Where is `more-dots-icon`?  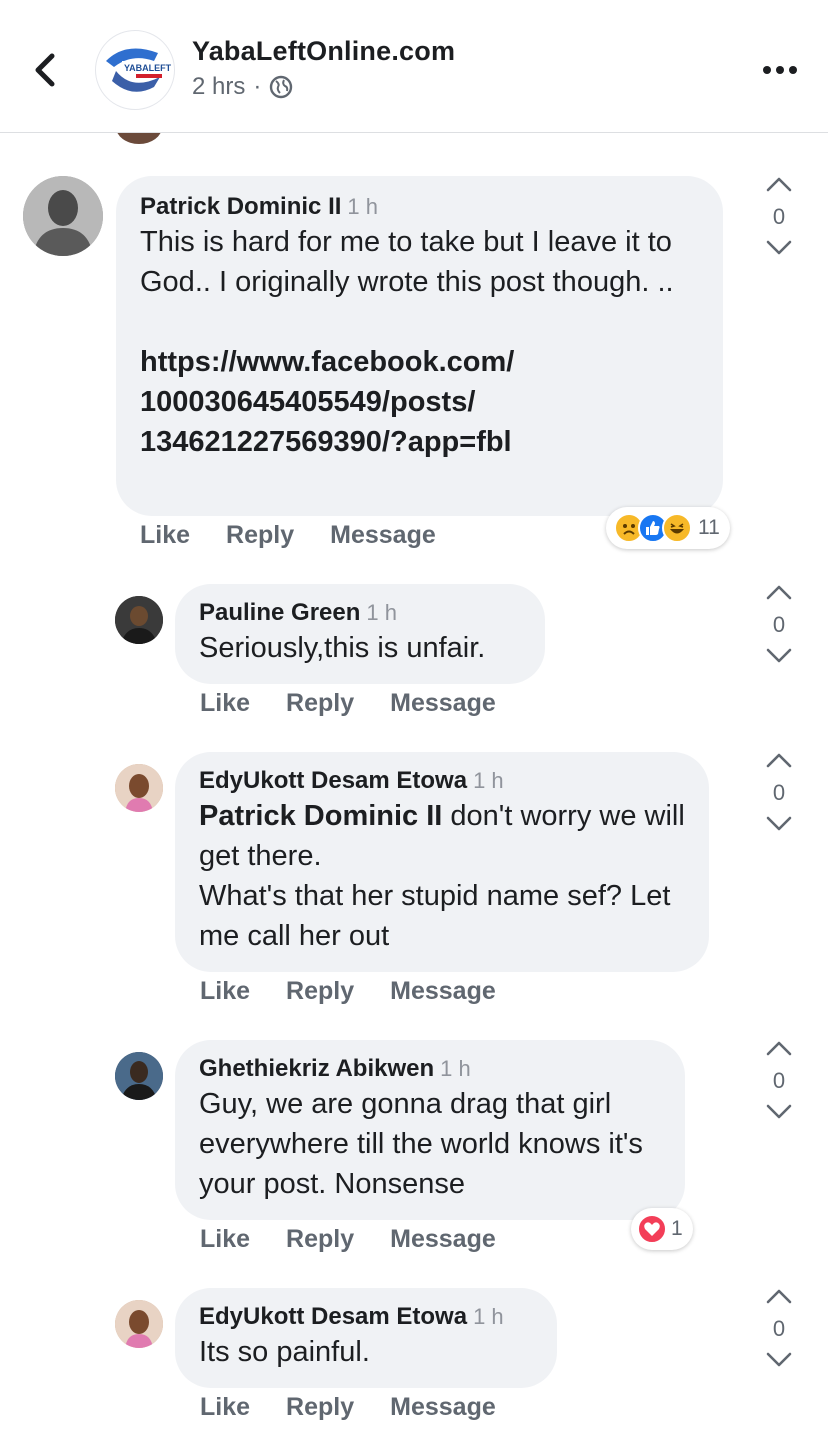
more-dots-icon is located at coordinates (780, 70).